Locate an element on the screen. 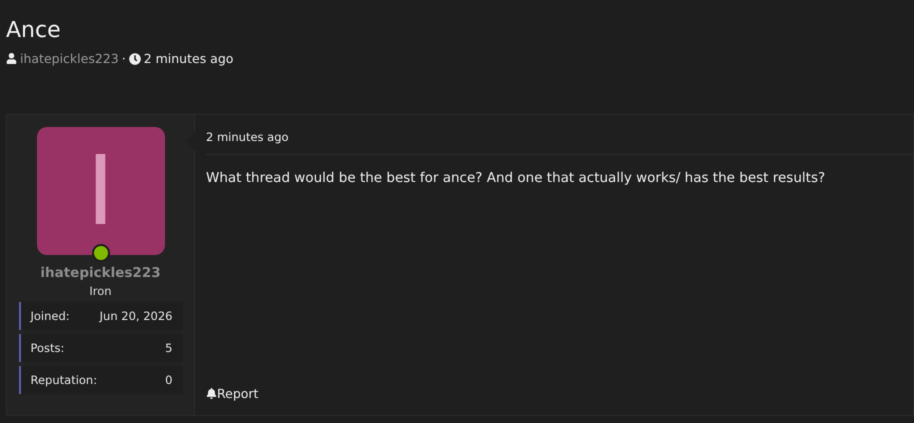  avatar: I is located at coordinates (100, 191).